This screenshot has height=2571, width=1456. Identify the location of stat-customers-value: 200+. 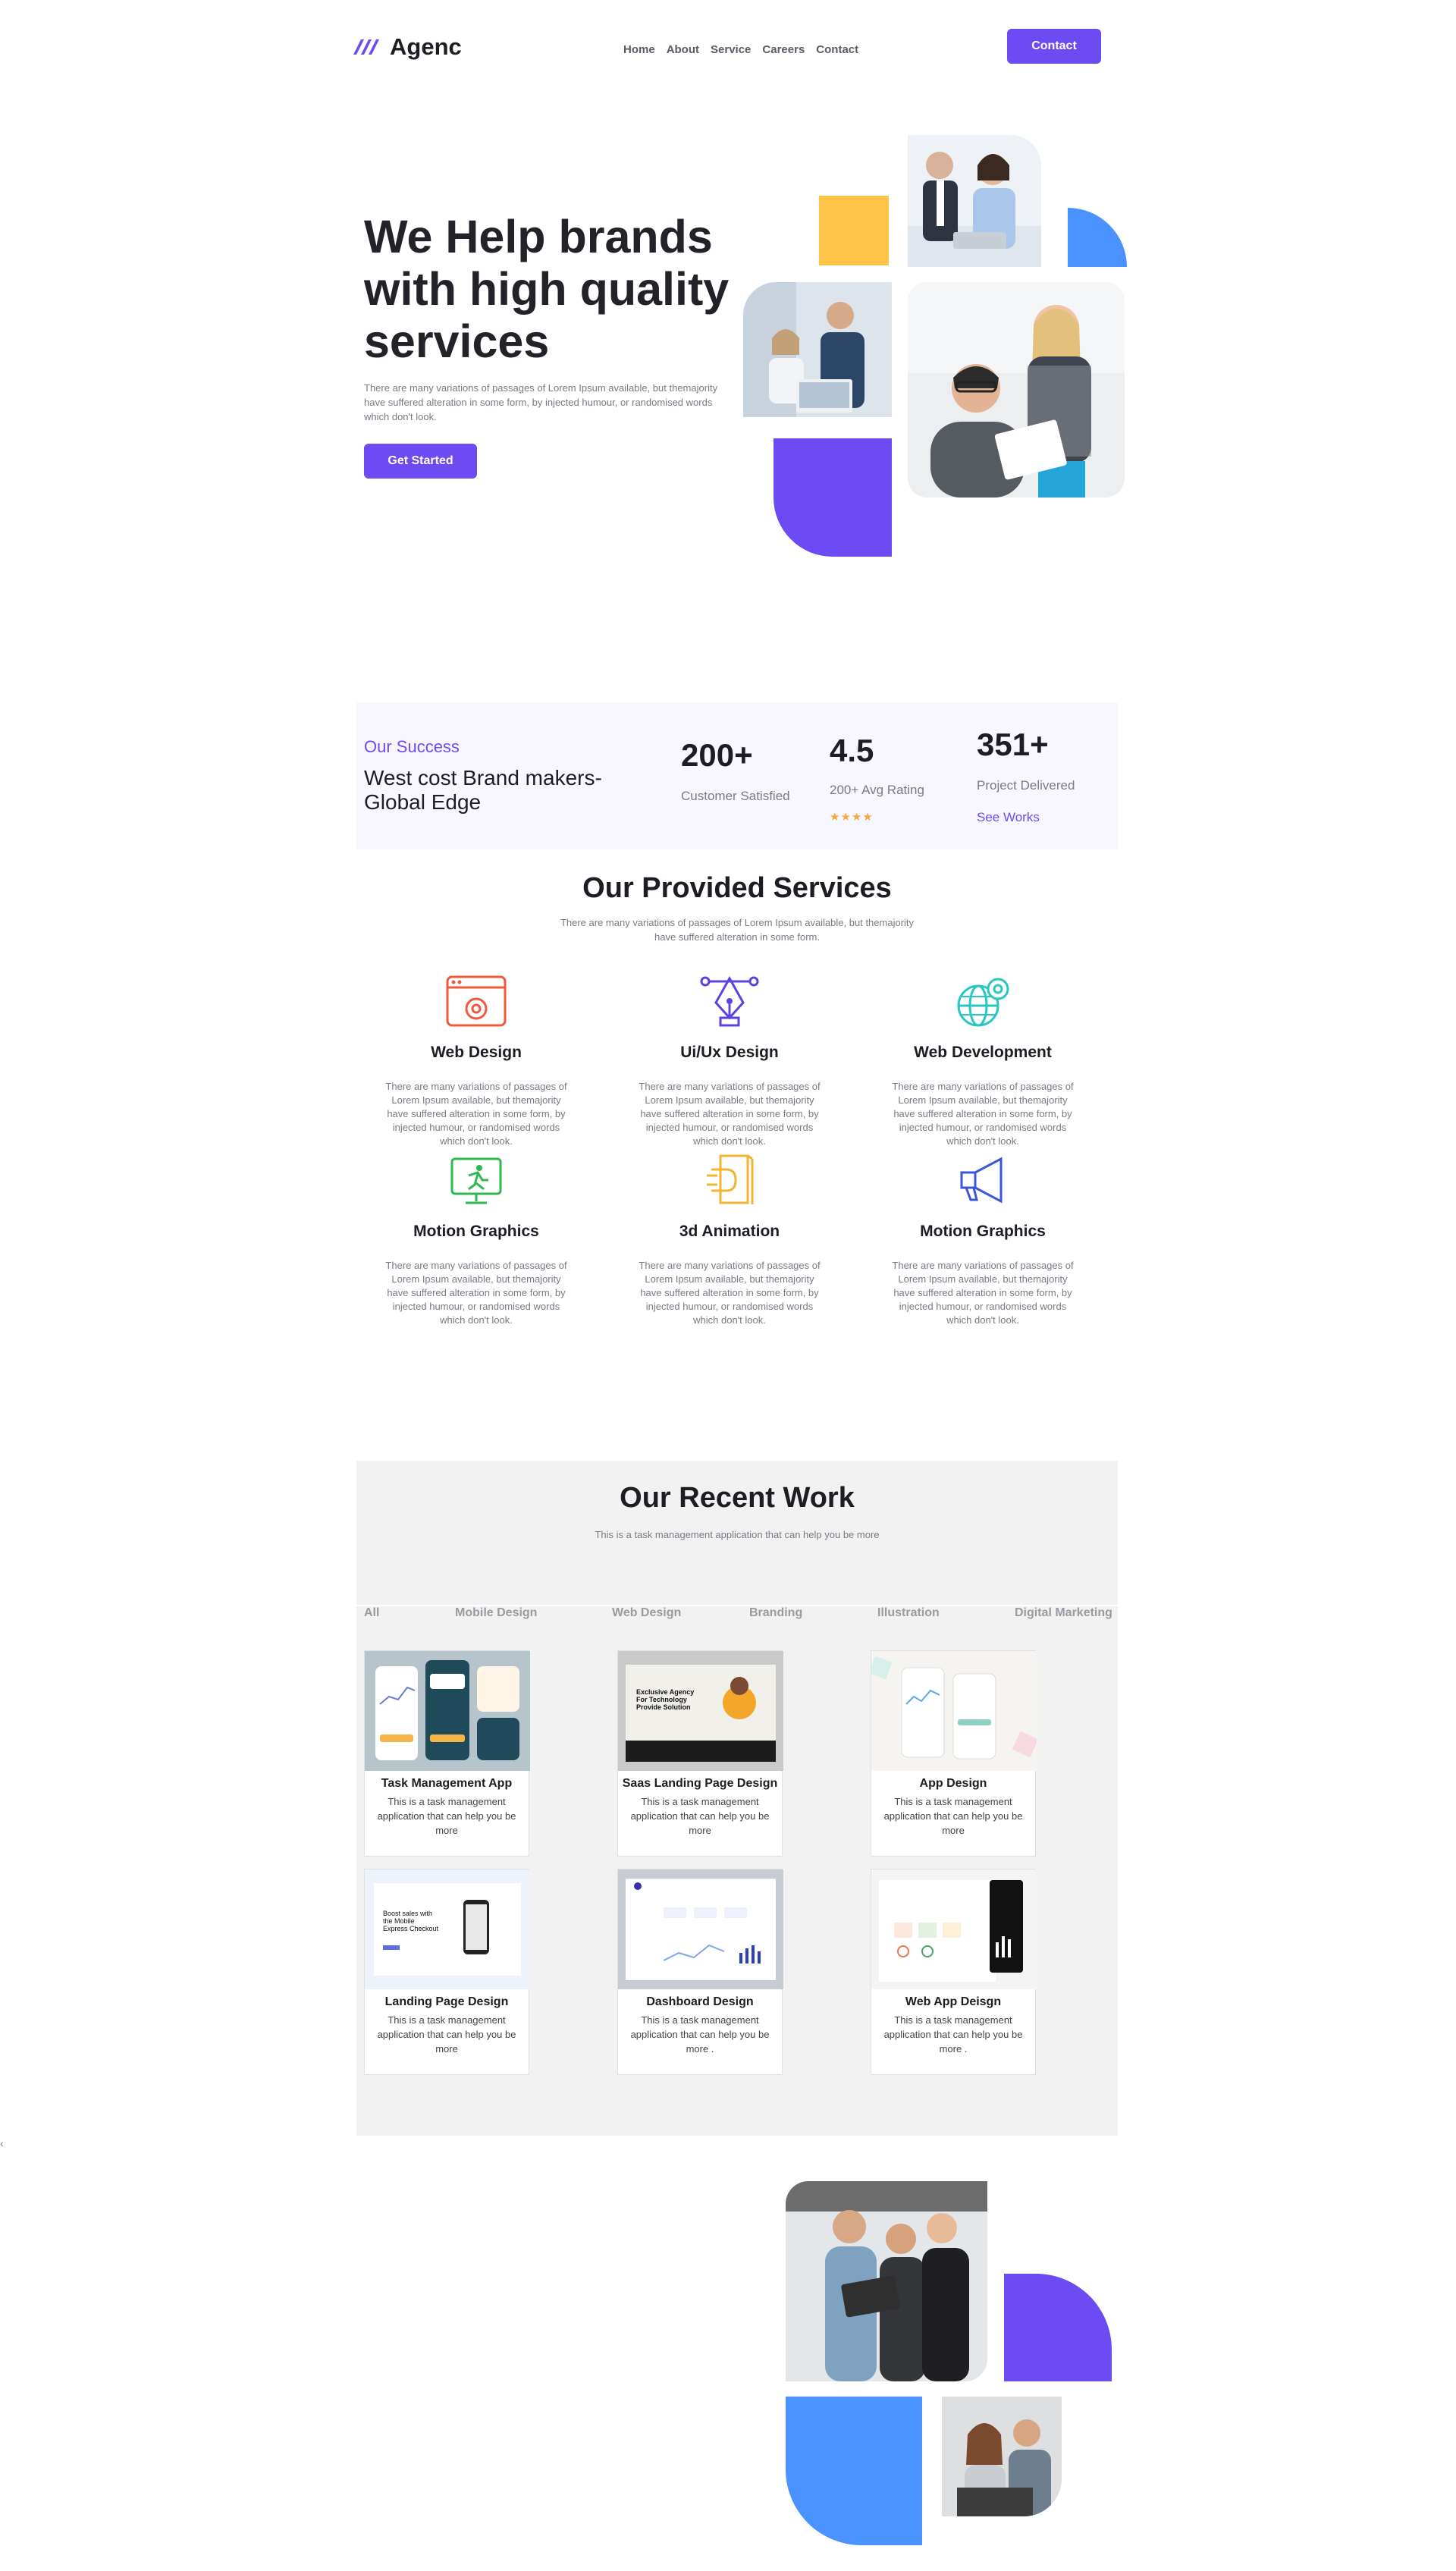
(717, 755).